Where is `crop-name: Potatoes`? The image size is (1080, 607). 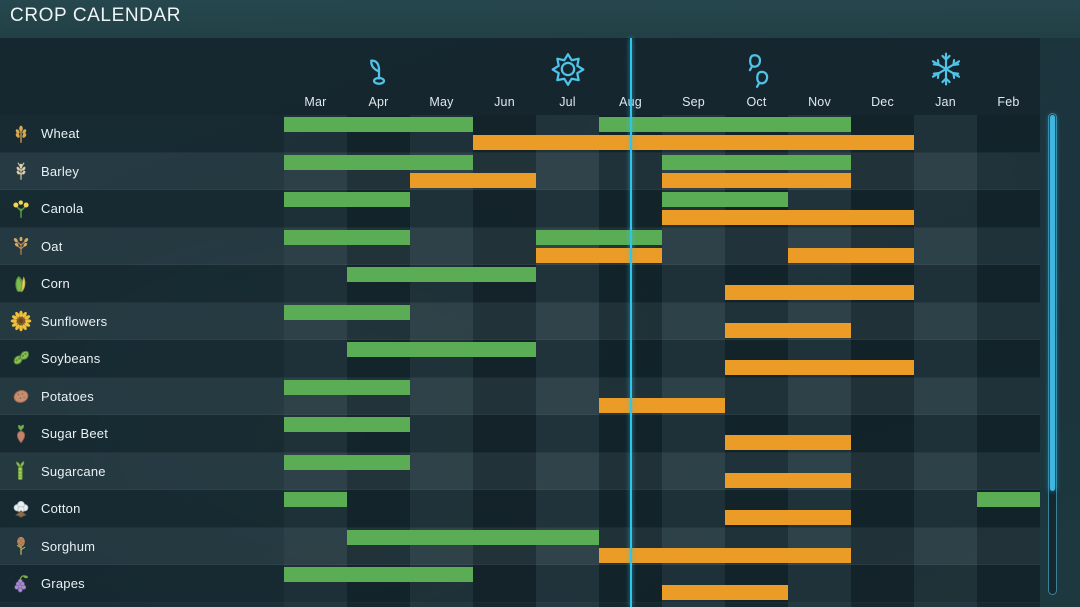
crop-name: Potatoes is located at coordinates (67, 396).